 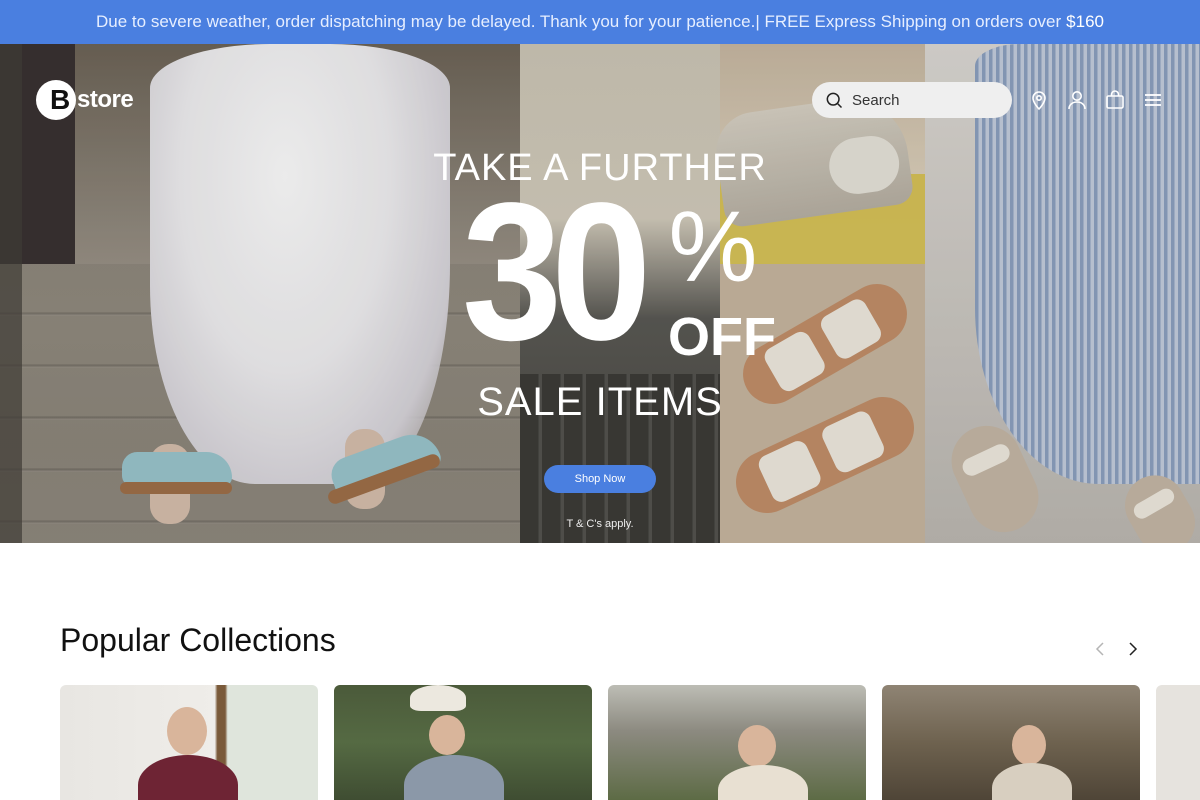 What do you see at coordinates (927, 100) in the screenshot?
I see `search-input` at bounding box center [927, 100].